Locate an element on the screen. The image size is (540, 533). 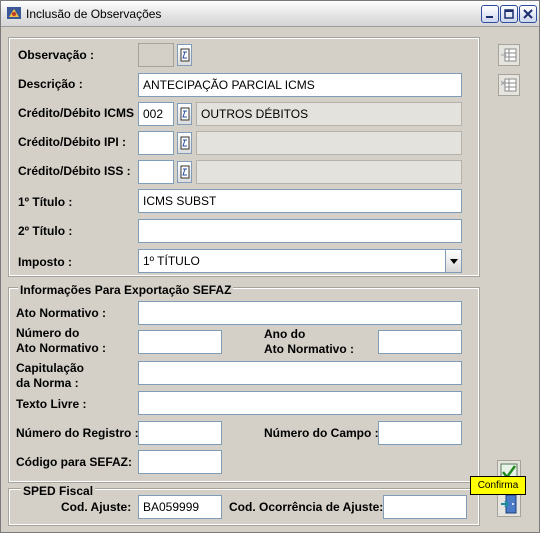
sped-section-title: SPED Fiscal is located at coordinates (58, 491).